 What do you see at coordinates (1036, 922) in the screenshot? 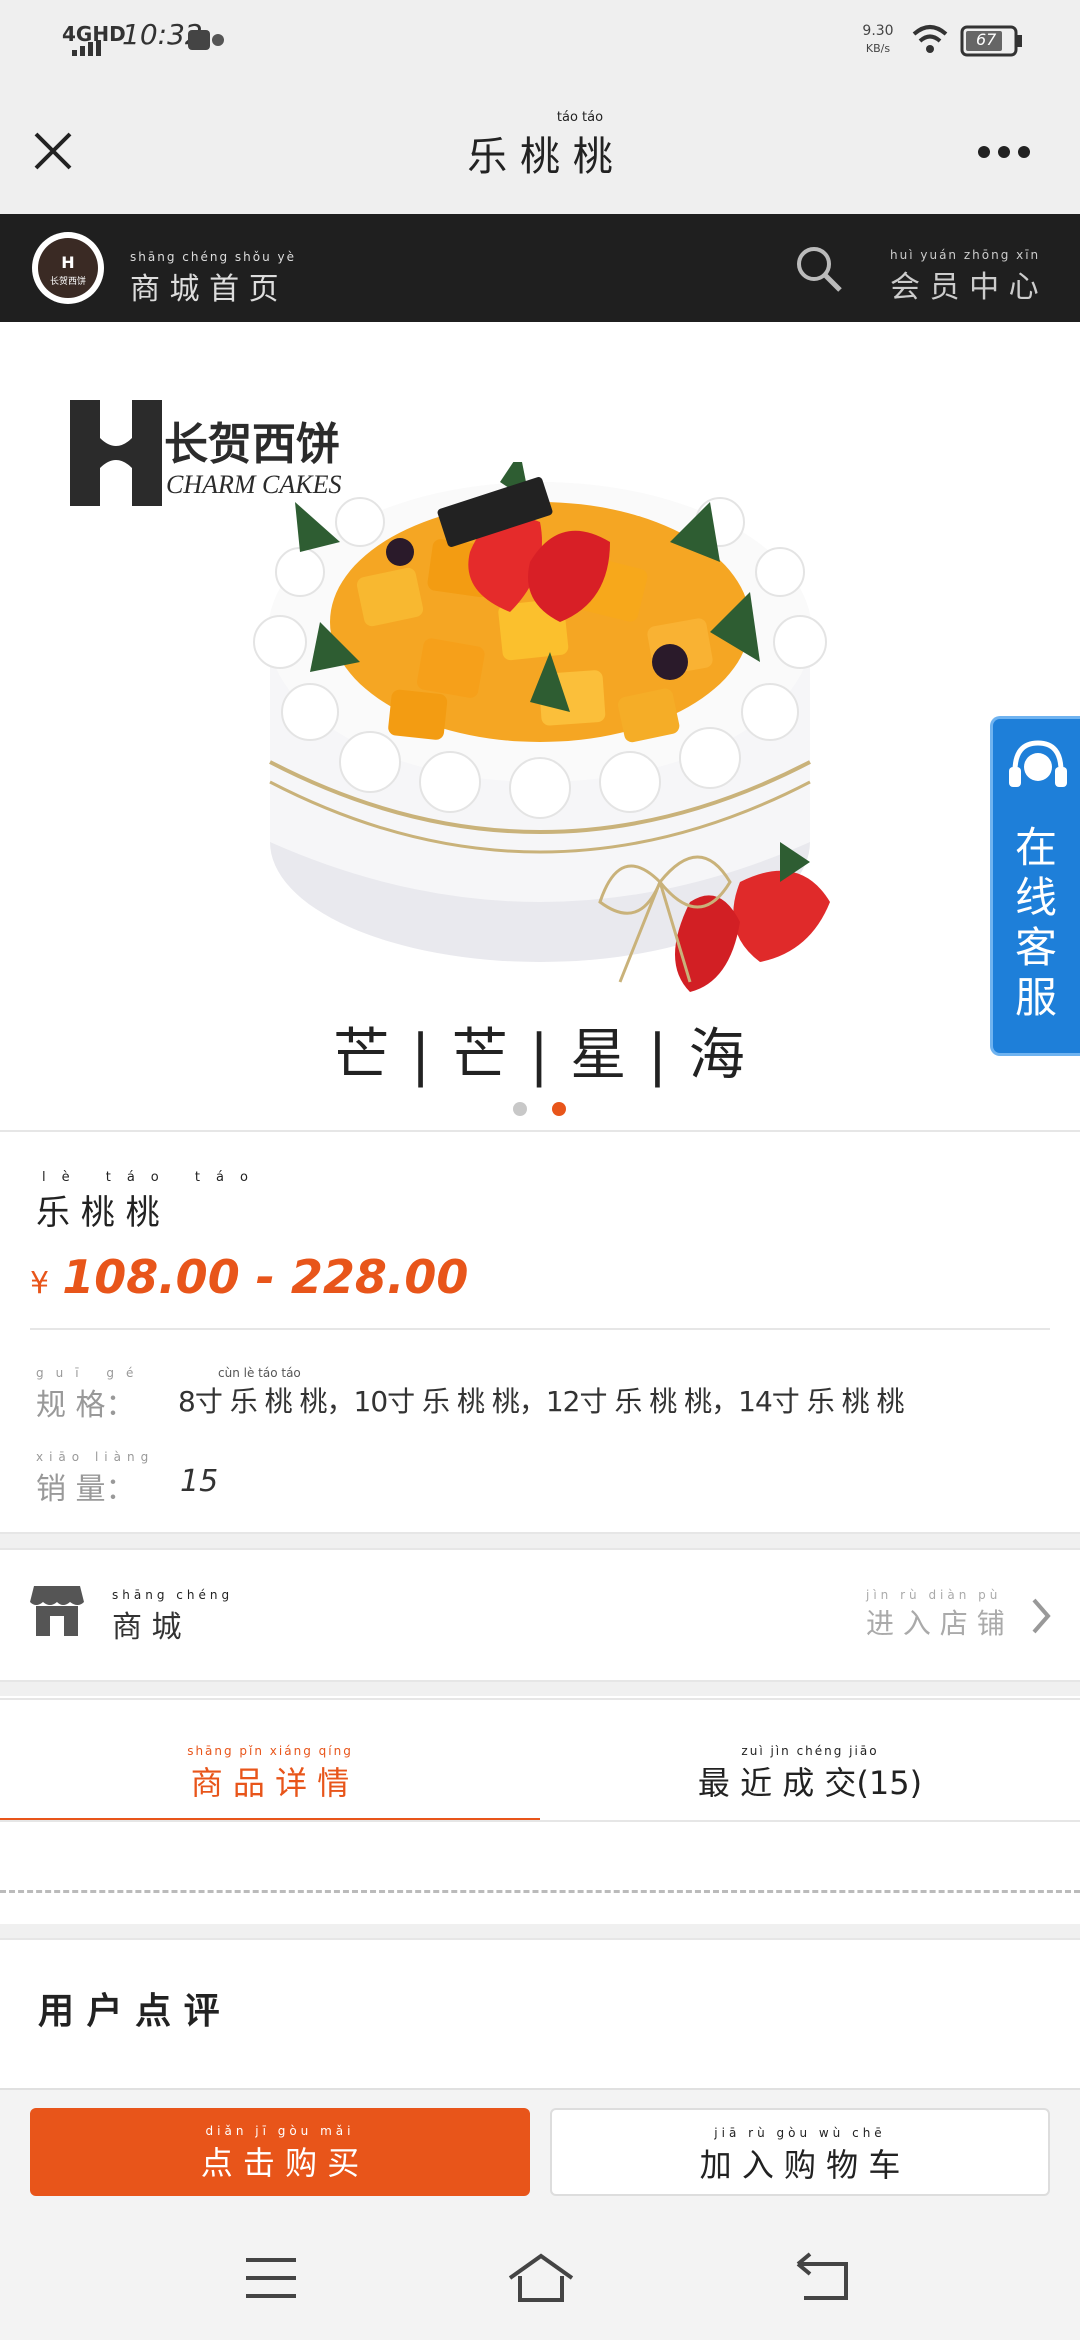
I see `online-service-label: 在线客服` at bounding box center [1036, 922].